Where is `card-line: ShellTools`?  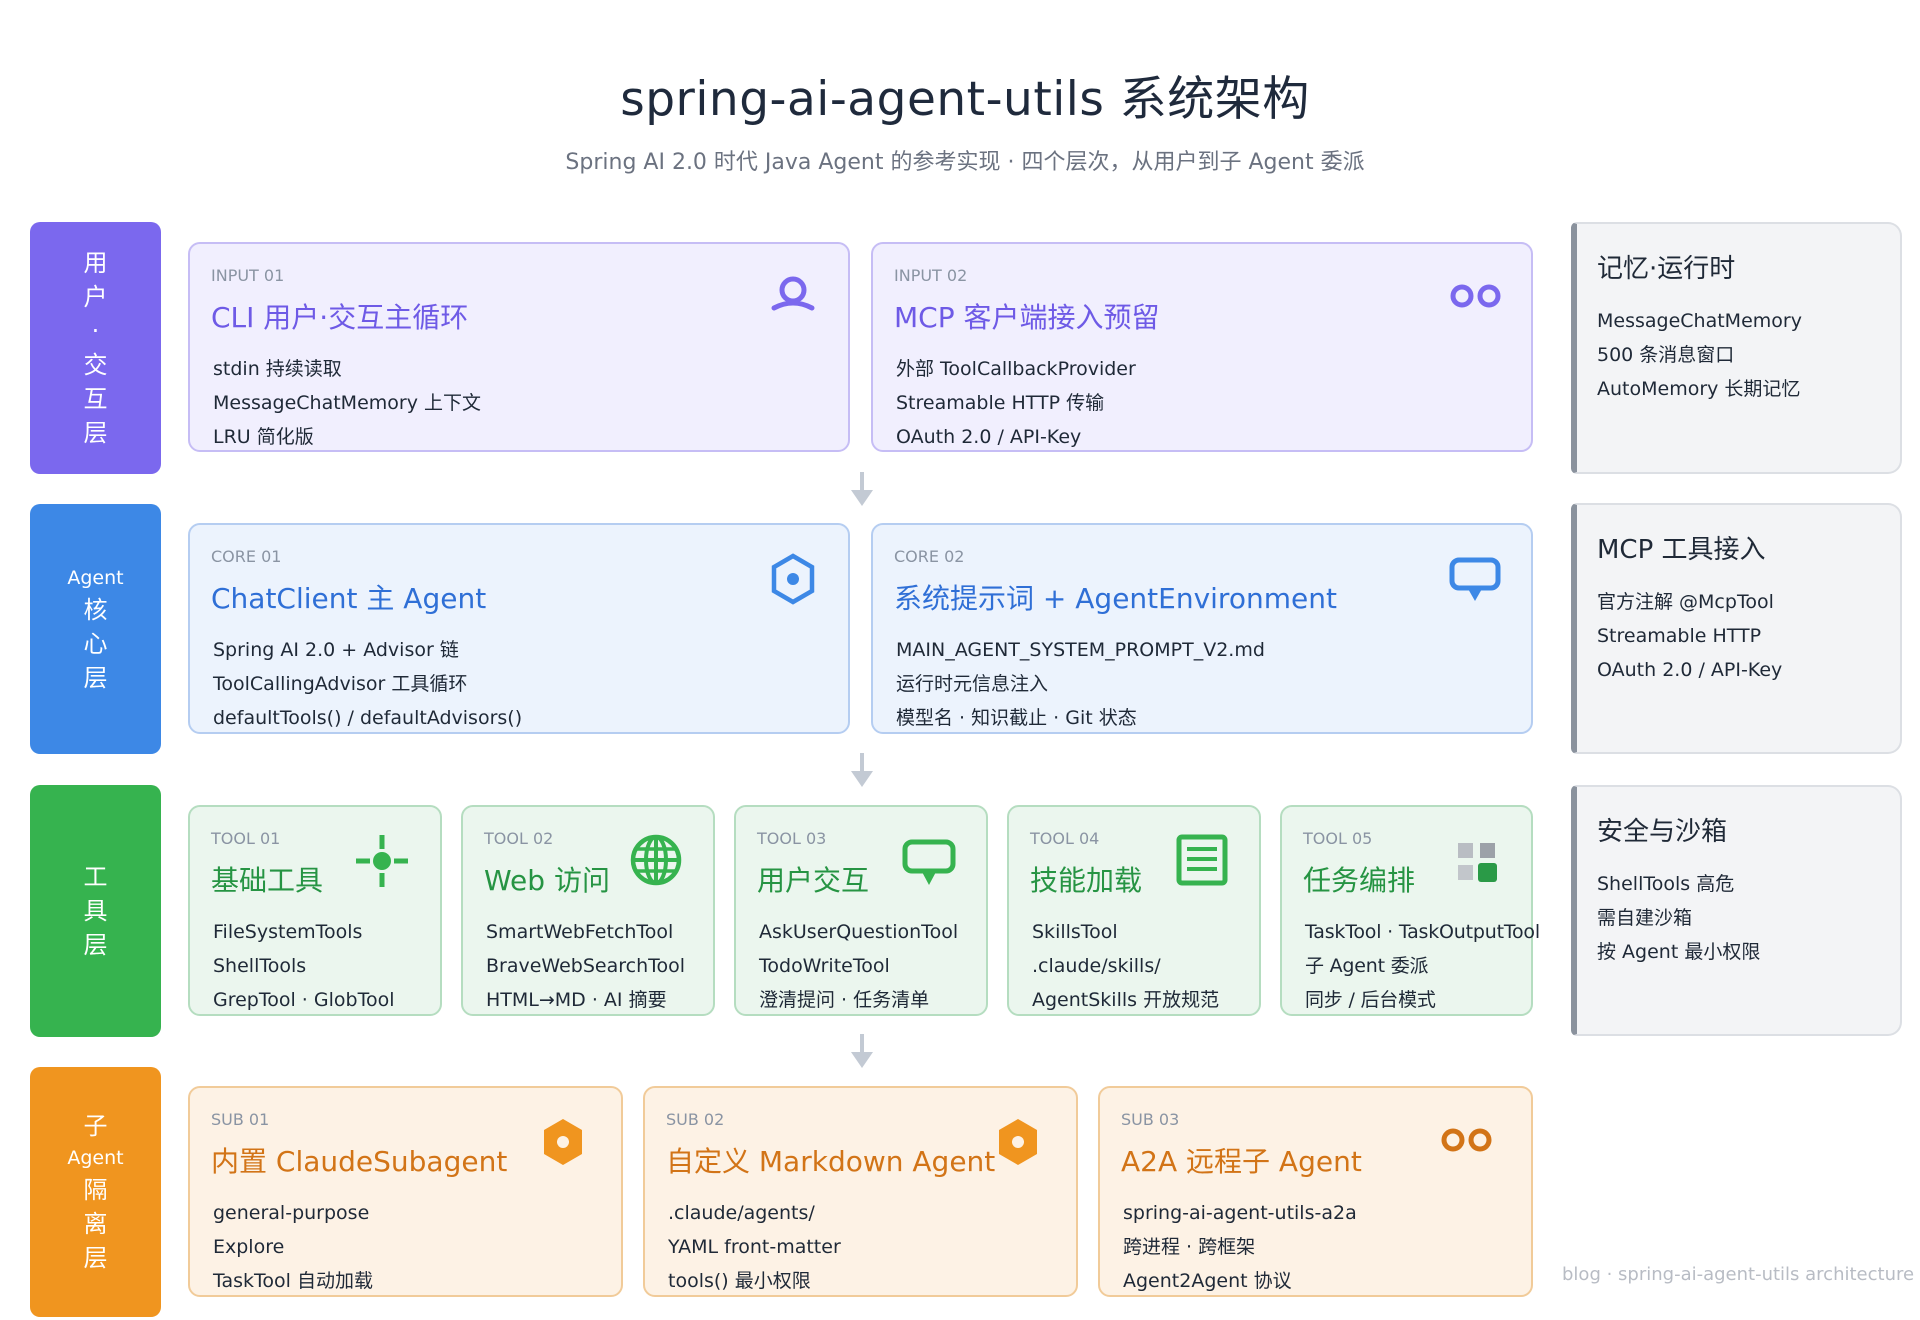 card-line: ShellTools is located at coordinates (260, 966).